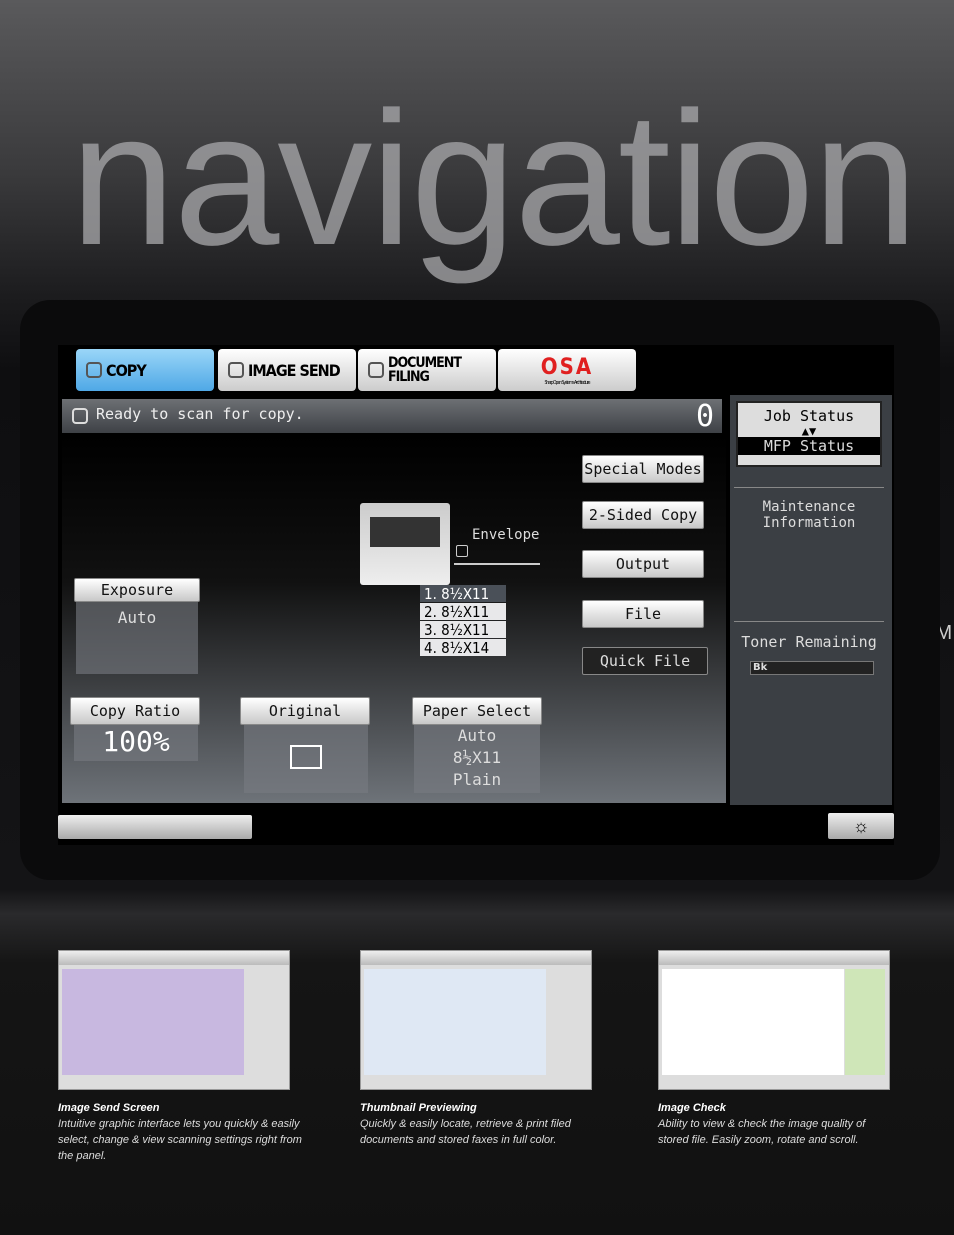  I want to click on tray-2: 2. 8½X11, so click(463, 612).